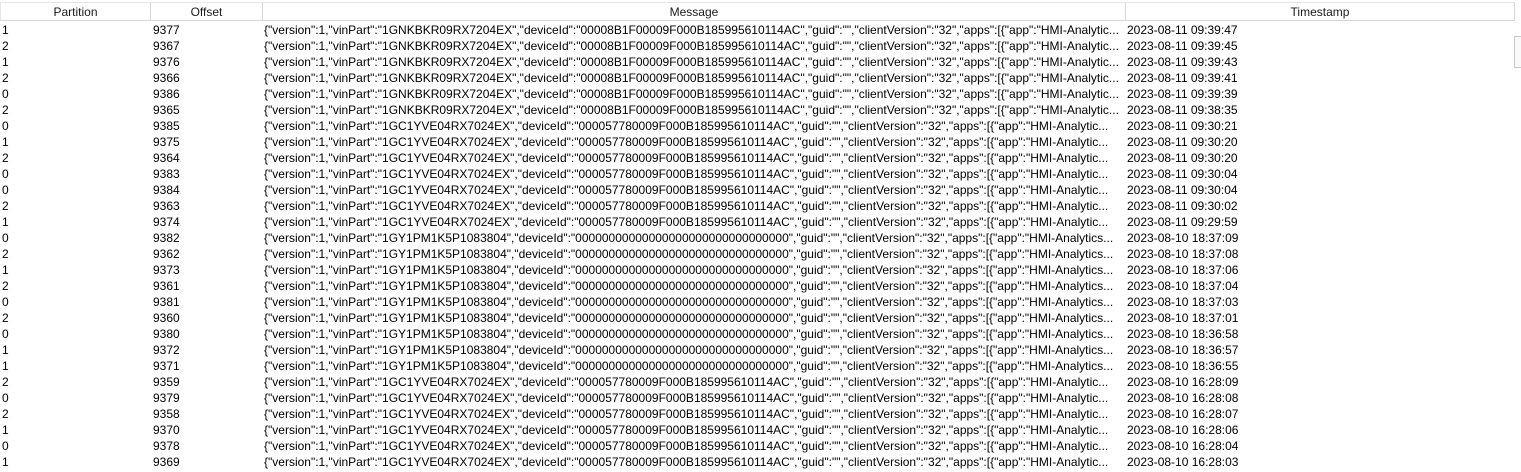  What do you see at coordinates (166, 334) in the screenshot?
I see `offset-cell: 9380` at bounding box center [166, 334].